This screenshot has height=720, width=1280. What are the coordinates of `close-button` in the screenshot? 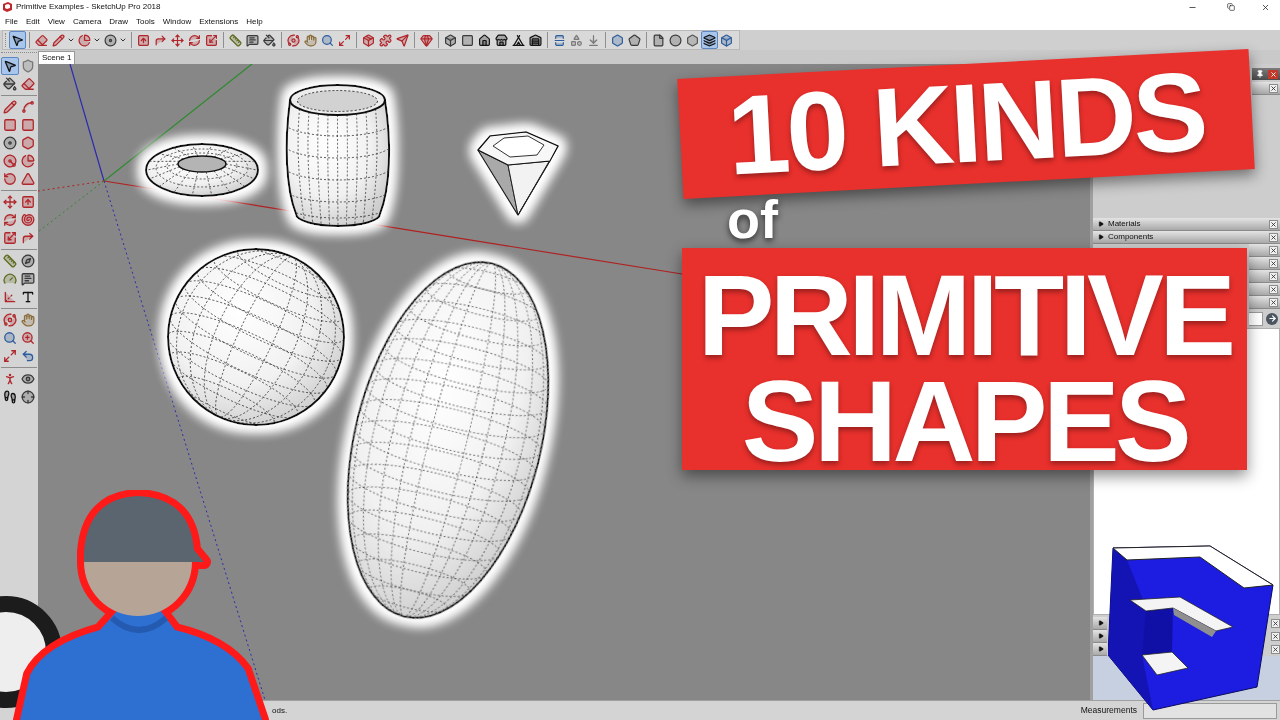 It's located at (1273, 74).